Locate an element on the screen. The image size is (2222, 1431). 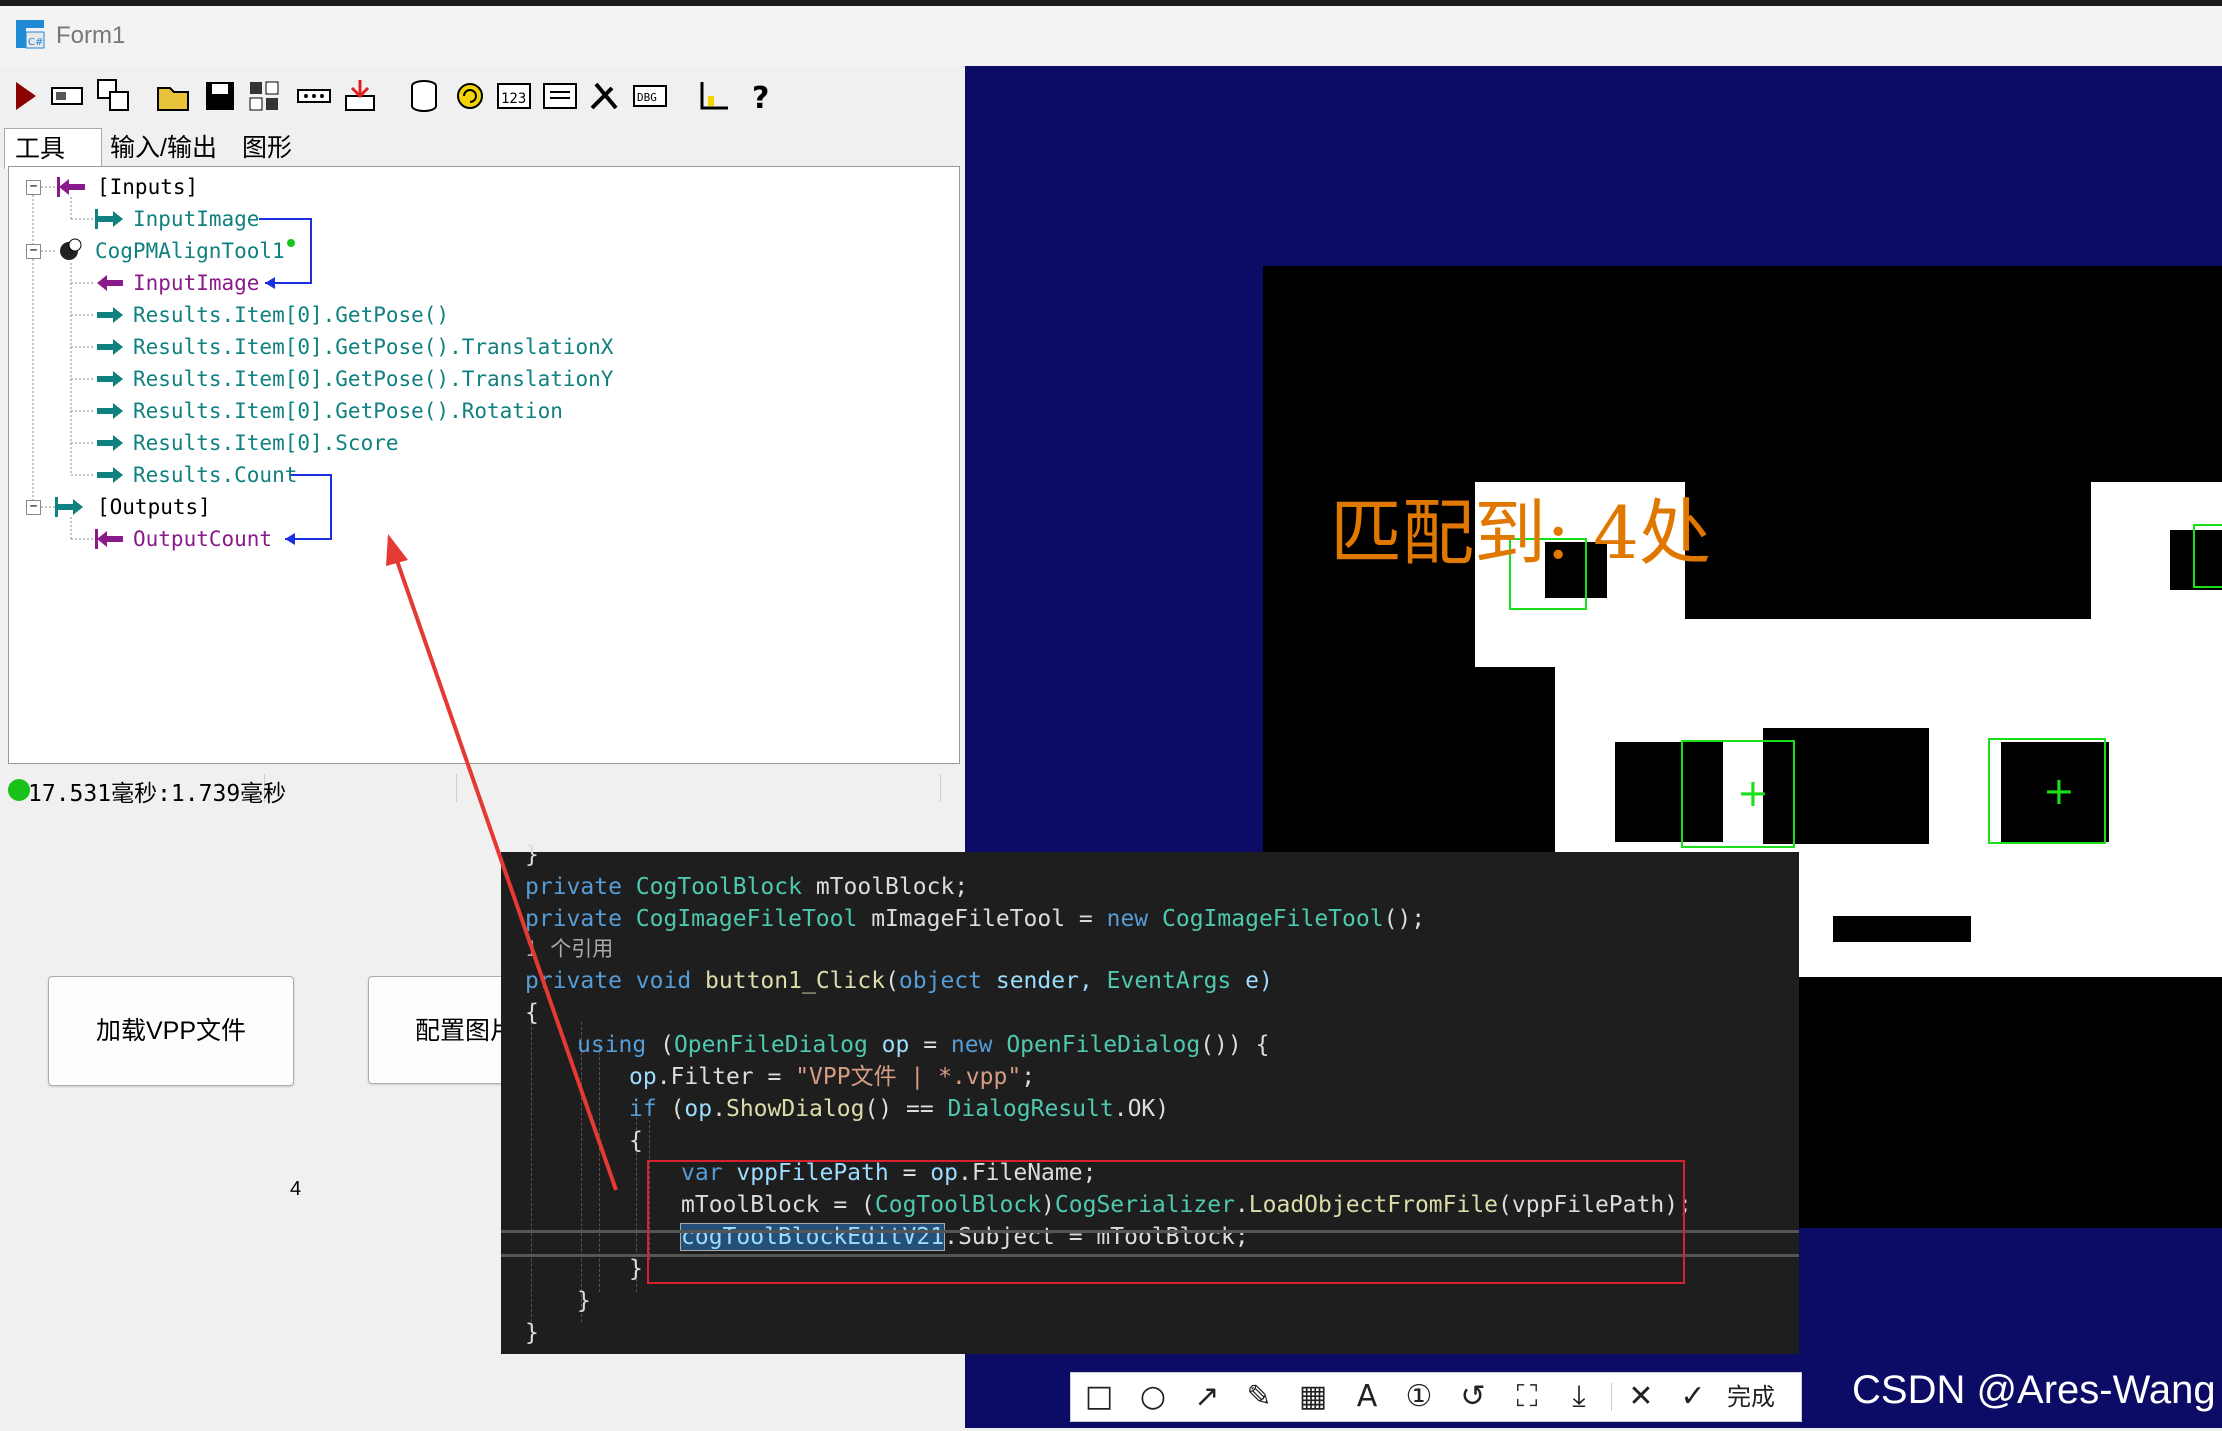
annotation-toolbar: □ ○ ↗ ✎ ▦ A ① ↺ ⛶ ⤓ ✕ ✓ 完成 is located at coordinates (1436, 1397).